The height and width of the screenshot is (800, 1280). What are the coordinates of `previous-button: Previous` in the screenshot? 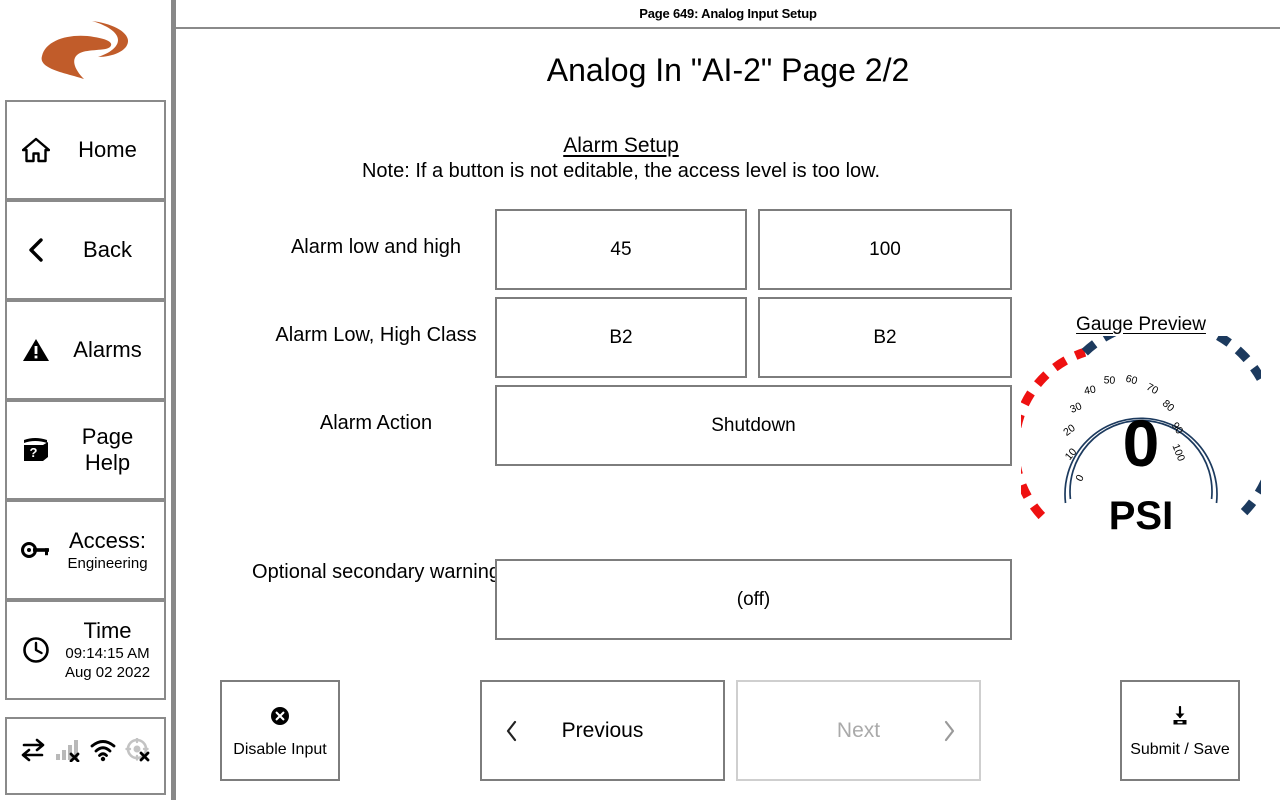 It's located at (602, 730).